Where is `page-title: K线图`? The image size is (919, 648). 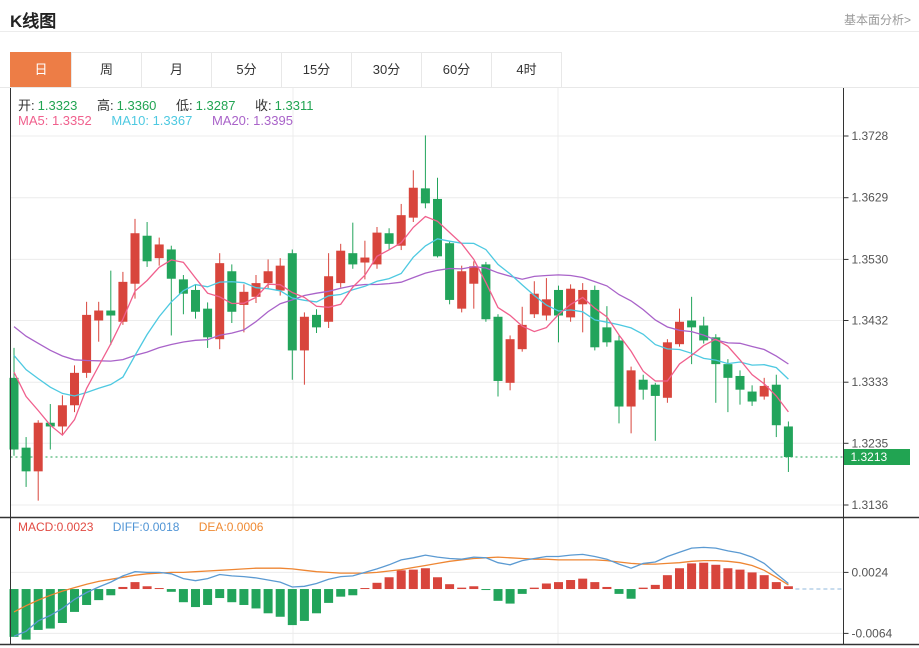 page-title: K线图 is located at coordinates (33, 21).